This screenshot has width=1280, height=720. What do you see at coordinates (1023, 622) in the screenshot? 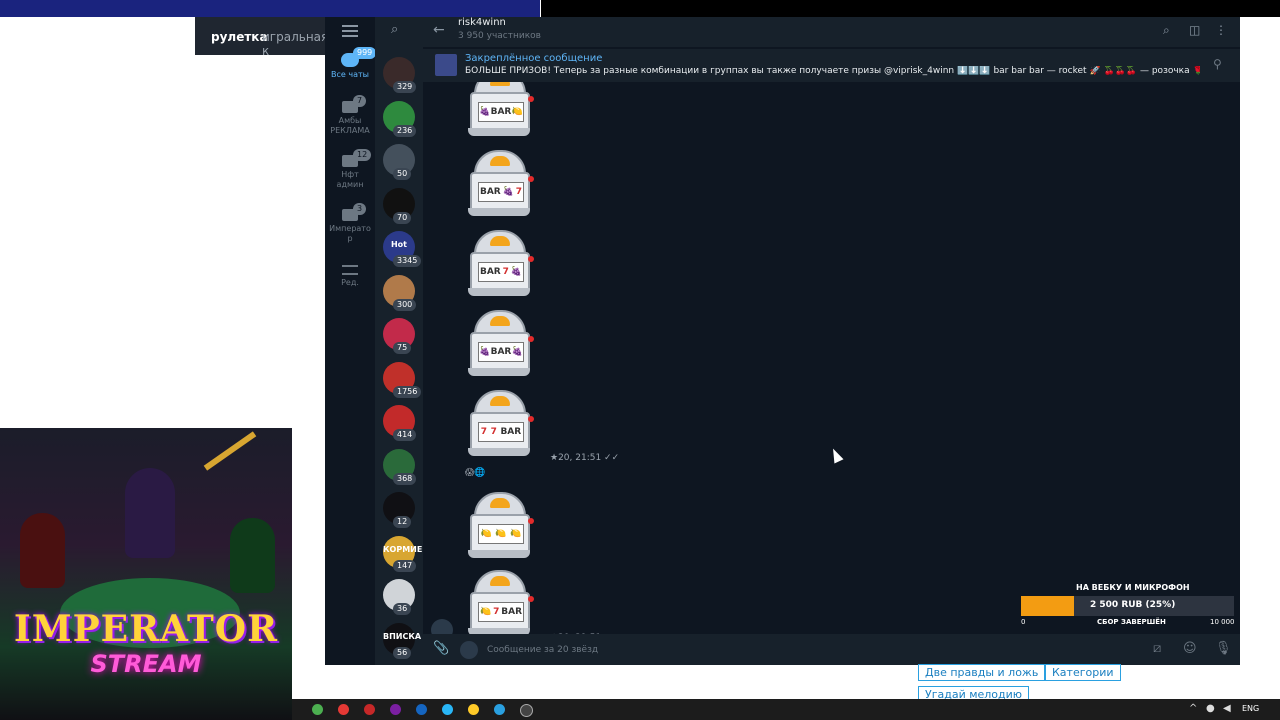
I see `donation-min: 0` at bounding box center [1023, 622].